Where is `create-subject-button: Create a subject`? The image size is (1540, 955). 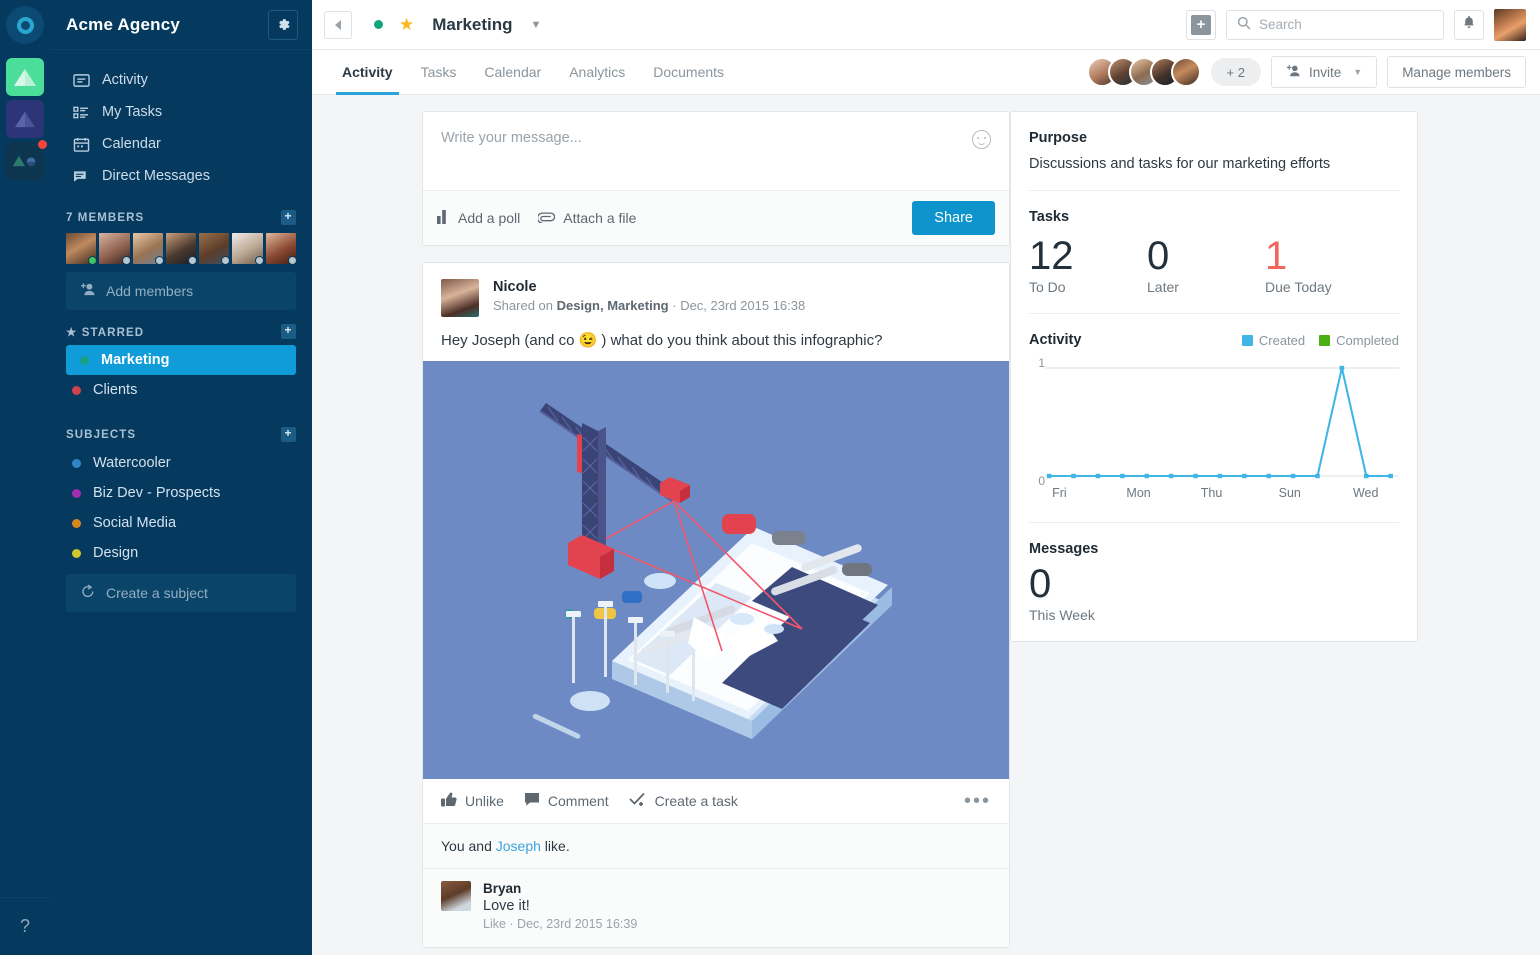
create-subject-button: Create a subject is located at coordinates (181, 593).